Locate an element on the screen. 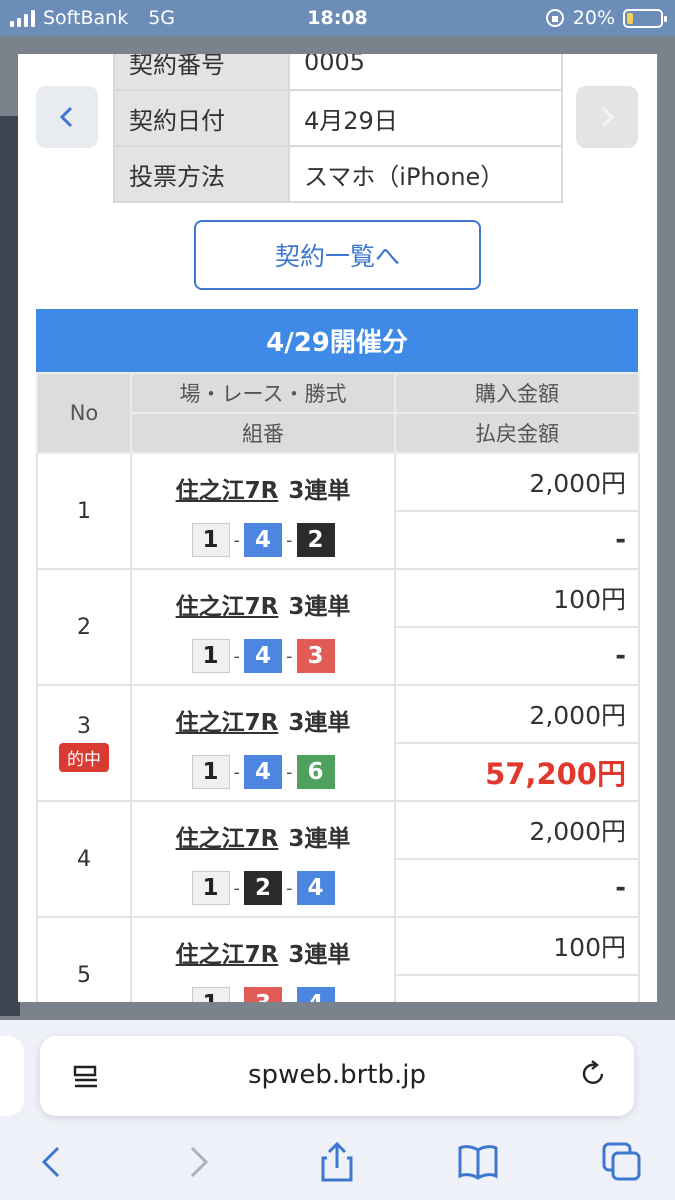 The image size is (675, 1200). contract-date-row: 契約日付 4月29日 is located at coordinates (338, 118).